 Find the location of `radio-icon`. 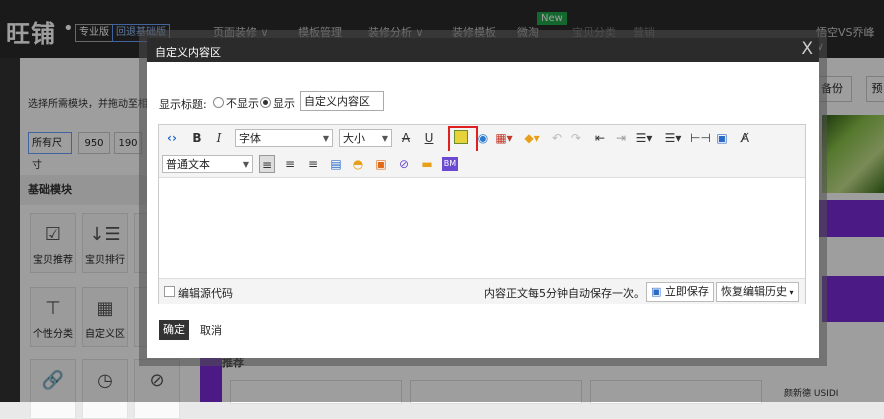

radio-icon is located at coordinates (218, 102).